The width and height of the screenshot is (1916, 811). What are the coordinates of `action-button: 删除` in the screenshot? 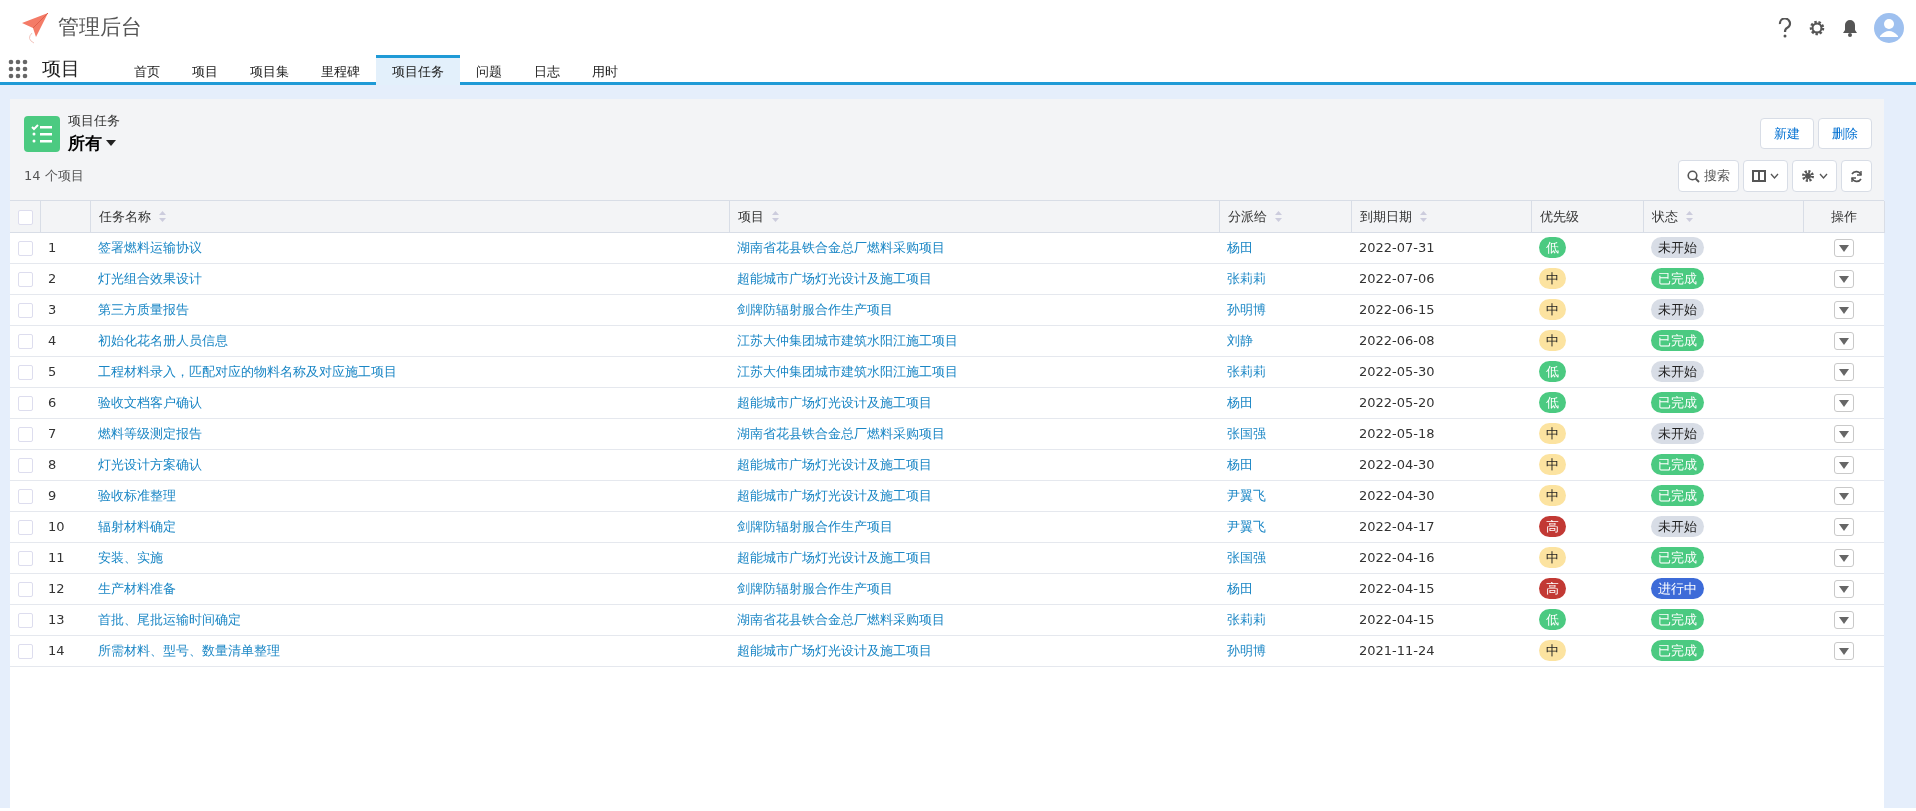 It's located at (1845, 133).